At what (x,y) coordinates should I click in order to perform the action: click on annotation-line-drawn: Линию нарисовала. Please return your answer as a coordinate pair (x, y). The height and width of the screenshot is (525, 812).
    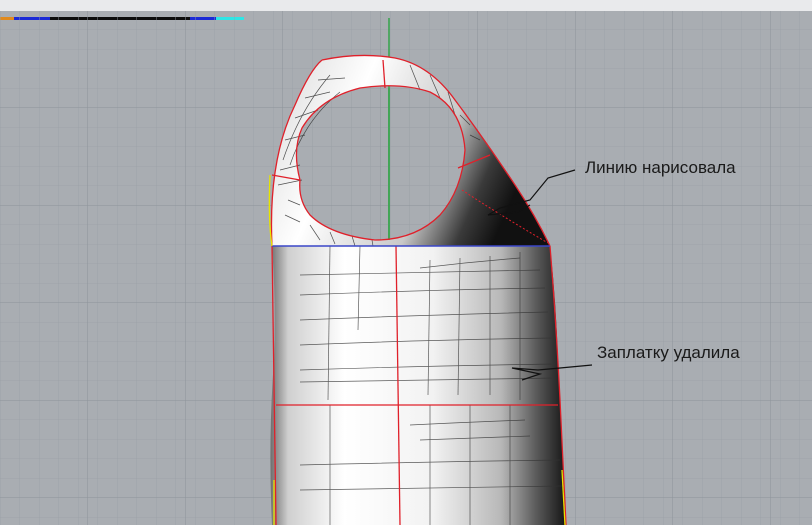
    Looking at the image, I should click on (660, 167).